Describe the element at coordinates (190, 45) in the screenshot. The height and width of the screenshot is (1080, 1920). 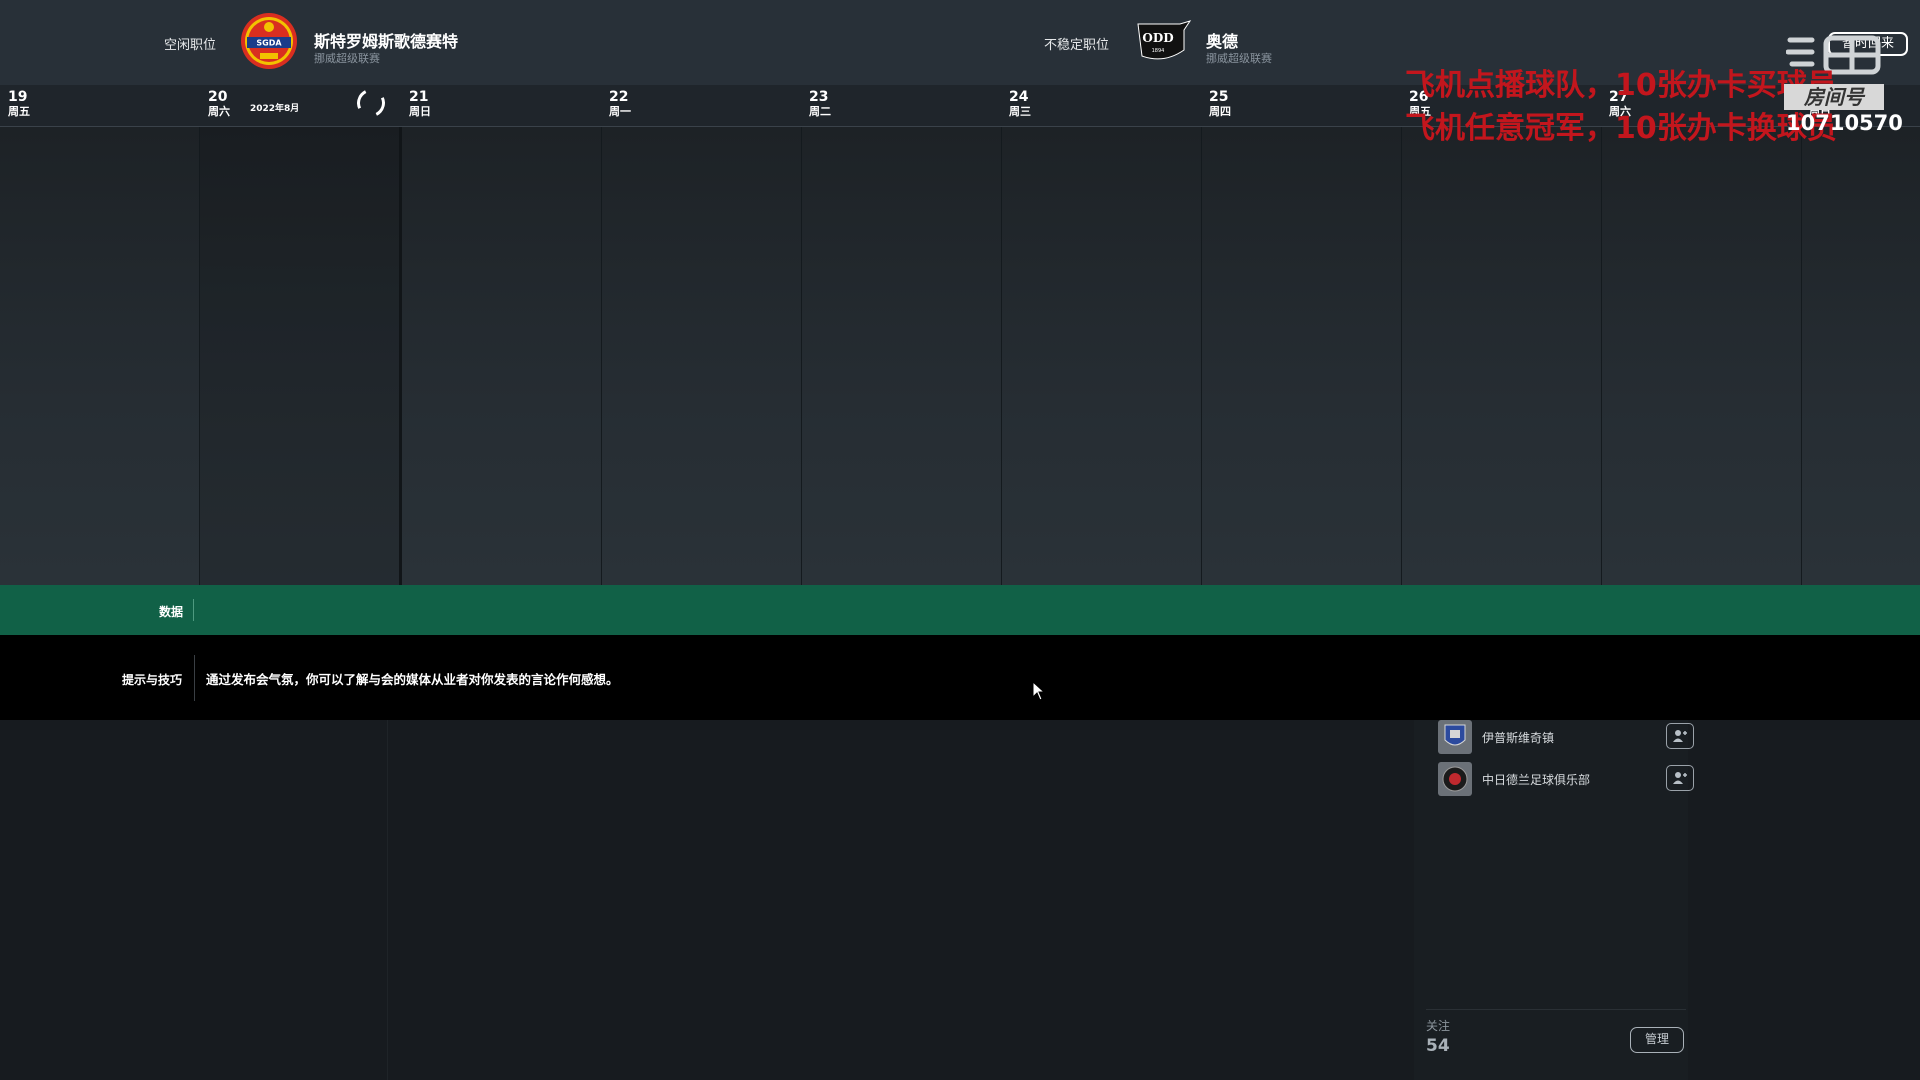
I see `job-status: 空闲职位` at that location.